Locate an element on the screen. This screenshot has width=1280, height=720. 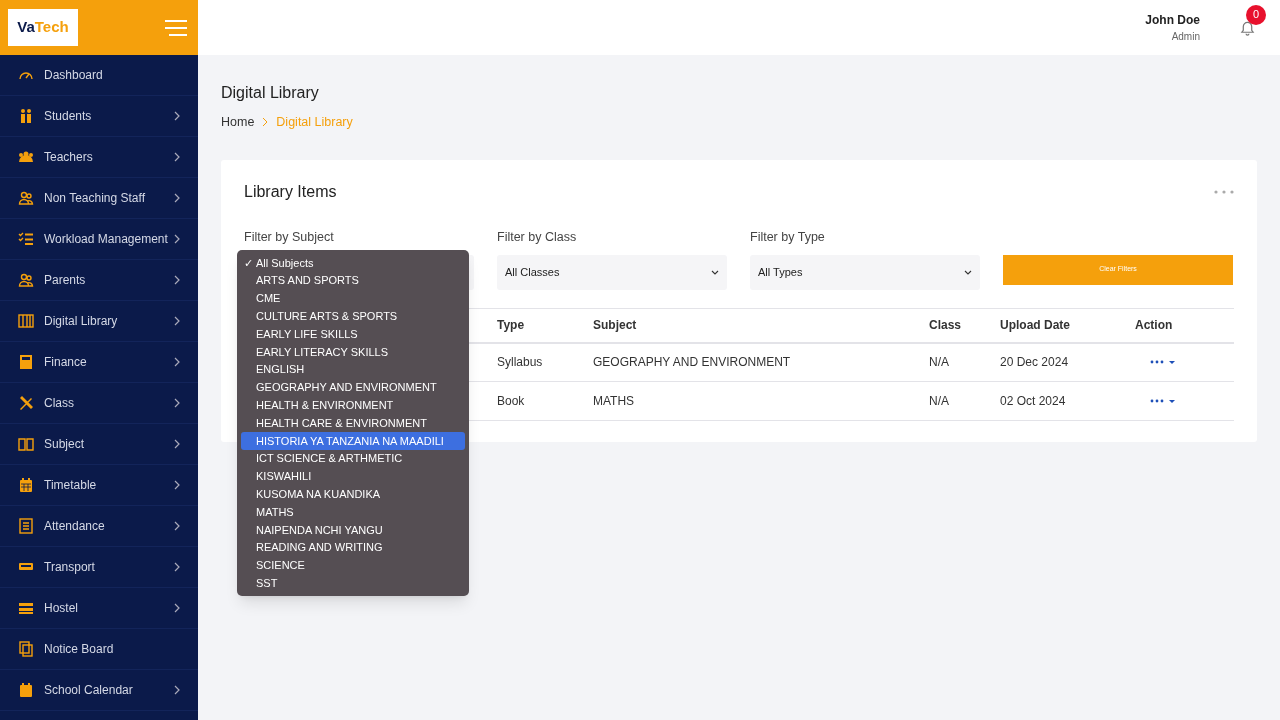
dropdown-option: HEALTH & ENVIRONMENT is located at coordinates (353, 405).